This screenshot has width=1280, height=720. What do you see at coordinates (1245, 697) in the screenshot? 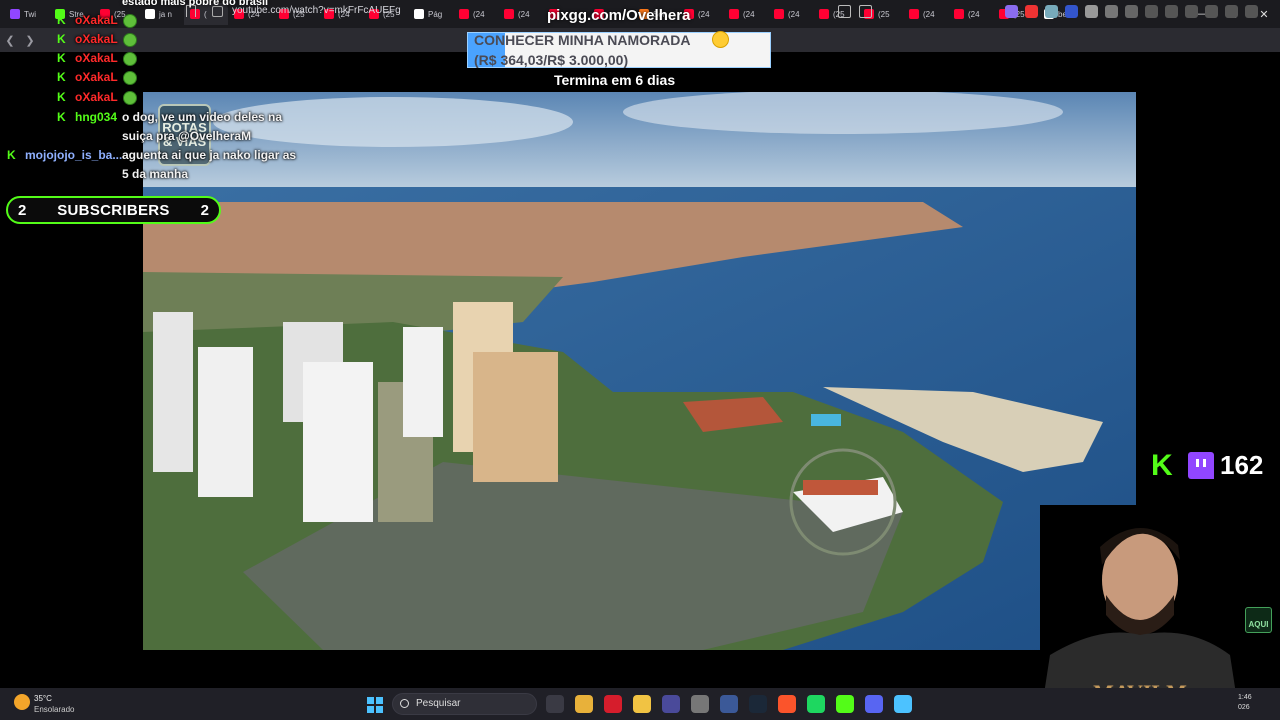
I see `clock-time: 1:46` at bounding box center [1245, 697].